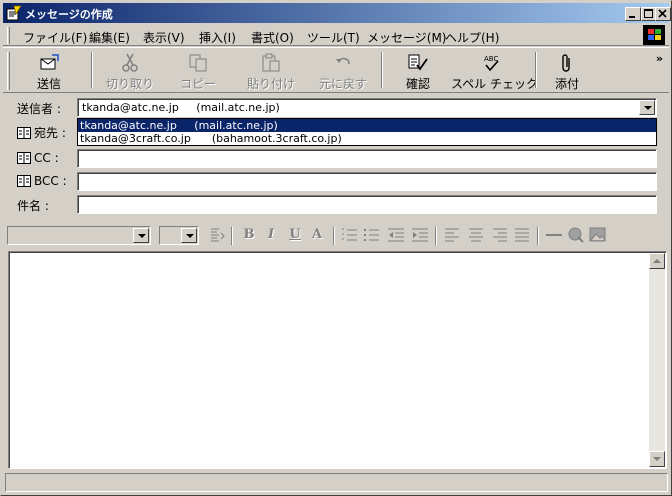 The image size is (672, 496). What do you see at coordinates (566, 63) in the screenshot?
I see `paperclip-icon` at bounding box center [566, 63].